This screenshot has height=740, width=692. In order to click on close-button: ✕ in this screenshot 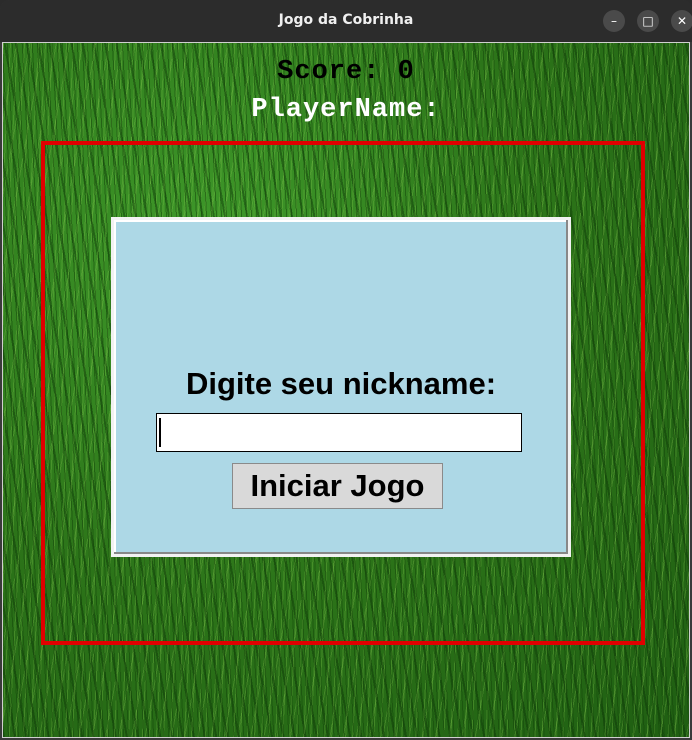, I will do `click(681, 21)`.